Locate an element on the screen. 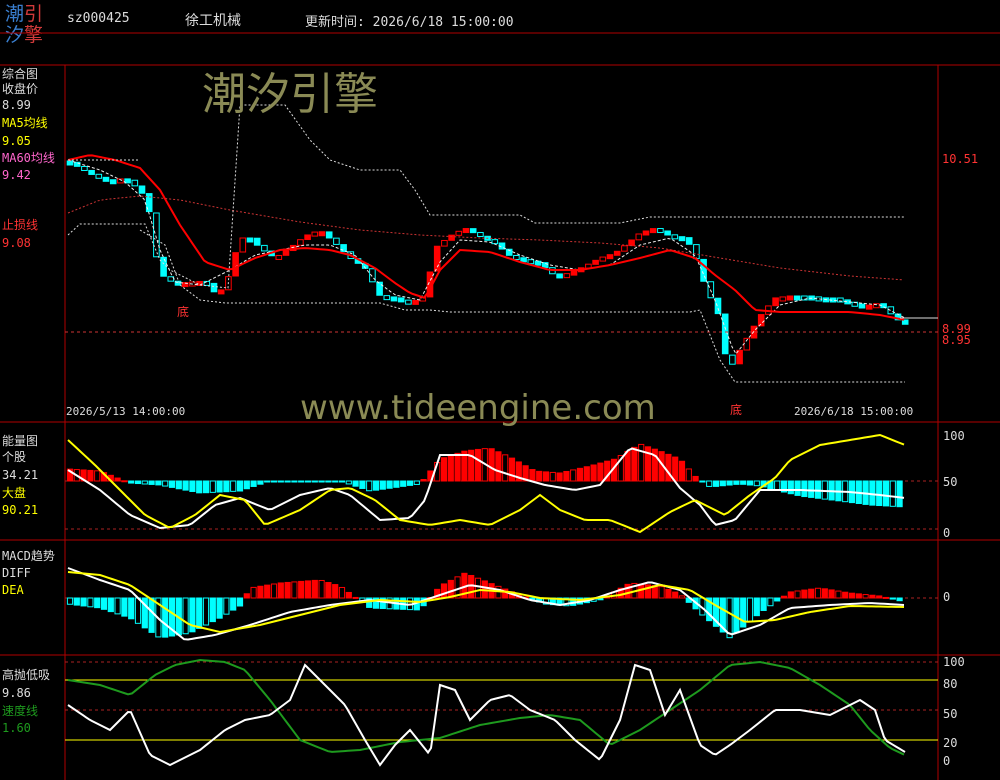  speed-label: 速度线 is located at coordinates (20, 711).